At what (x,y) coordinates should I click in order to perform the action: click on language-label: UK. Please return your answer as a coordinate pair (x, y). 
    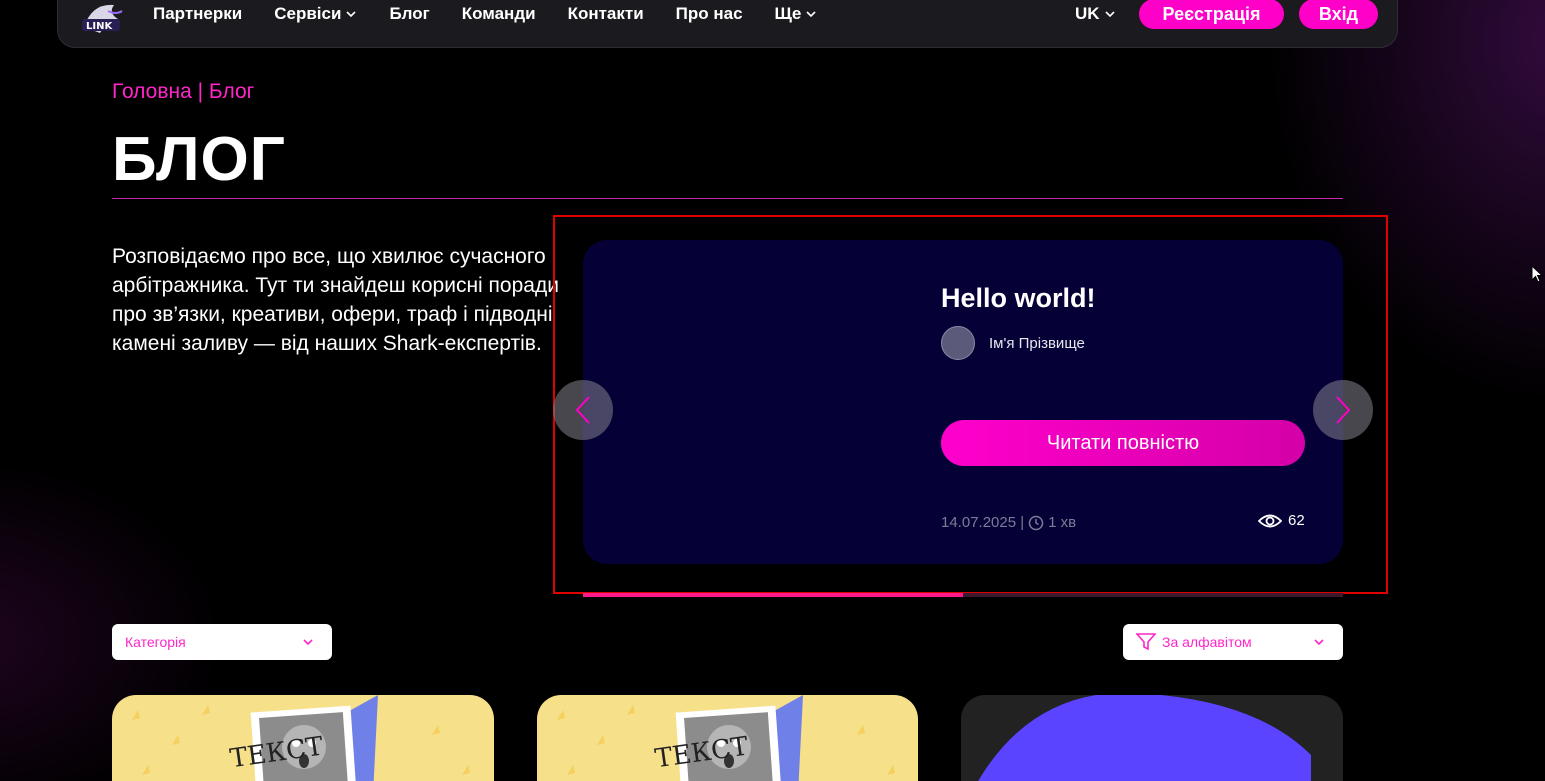
    Looking at the image, I should click on (1087, 13).